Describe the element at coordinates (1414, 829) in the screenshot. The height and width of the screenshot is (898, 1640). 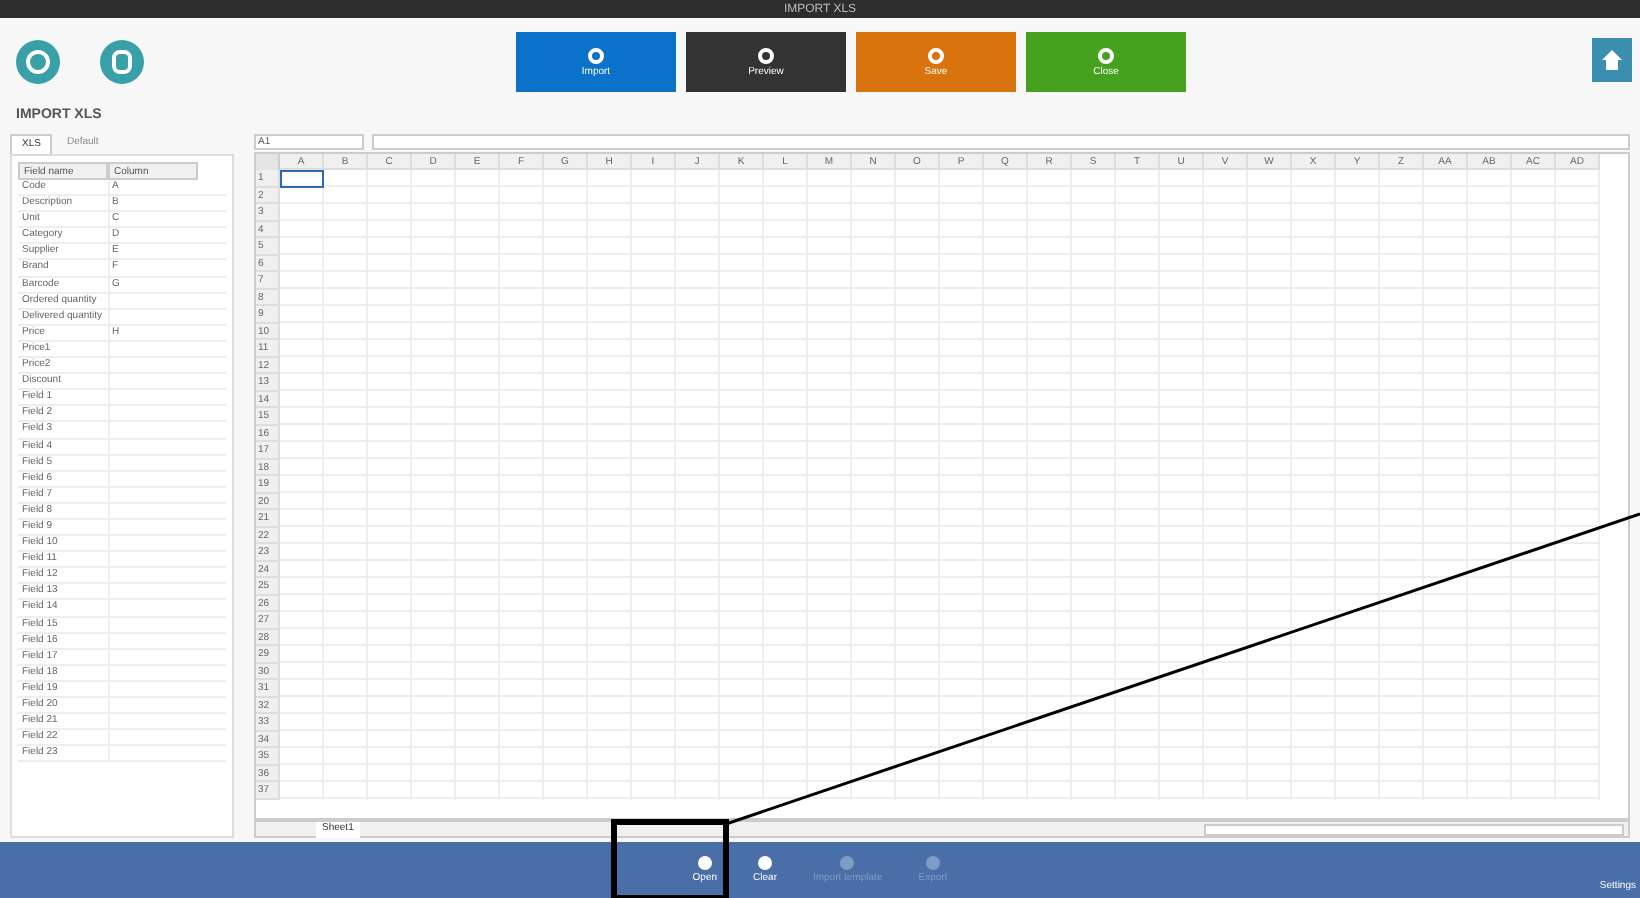
I see `horizontal-scrollbar` at that location.